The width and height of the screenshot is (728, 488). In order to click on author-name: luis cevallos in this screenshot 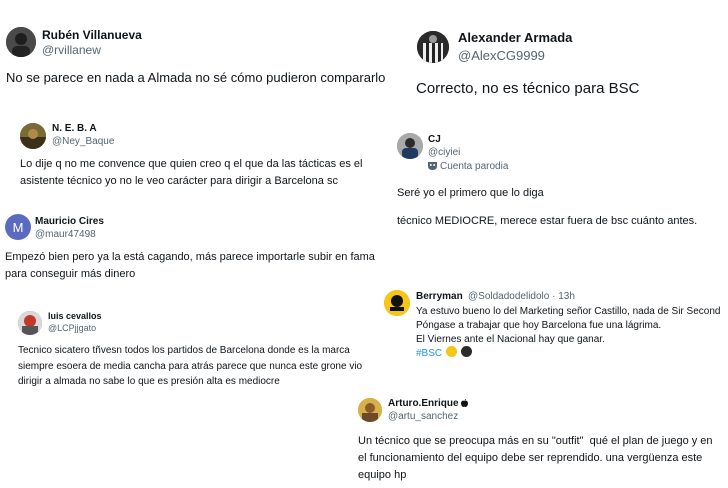, I will do `click(75, 316)`.